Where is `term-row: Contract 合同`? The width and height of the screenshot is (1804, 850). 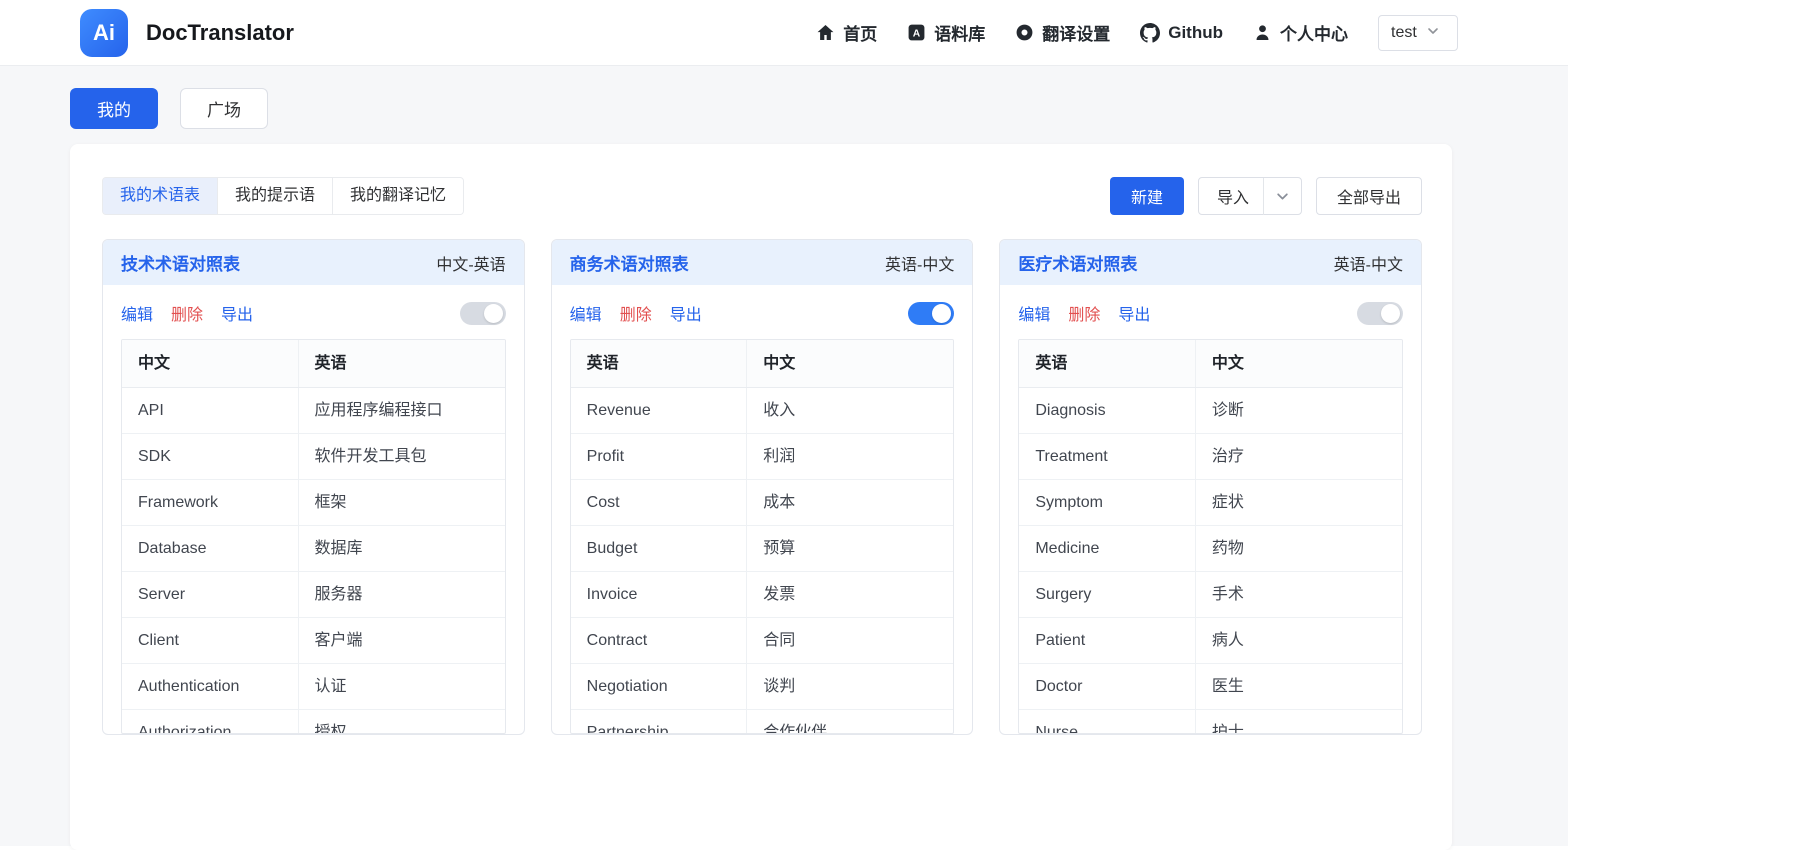
term-row: Contract 合同 is located at coordinates (762, 640).